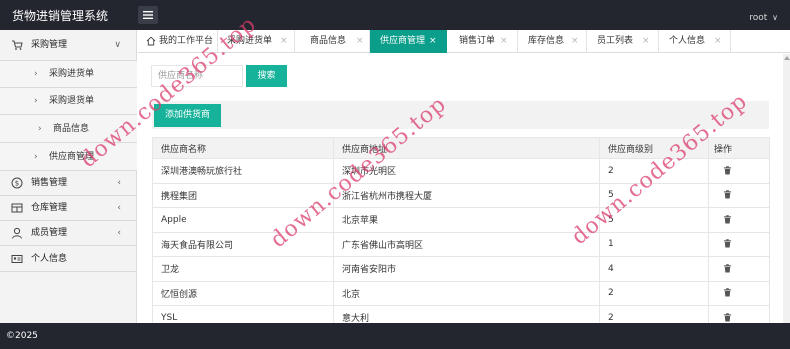 The height and width of the screenshot is (349, 790). I want to click on home-icon, so click(151, 41).